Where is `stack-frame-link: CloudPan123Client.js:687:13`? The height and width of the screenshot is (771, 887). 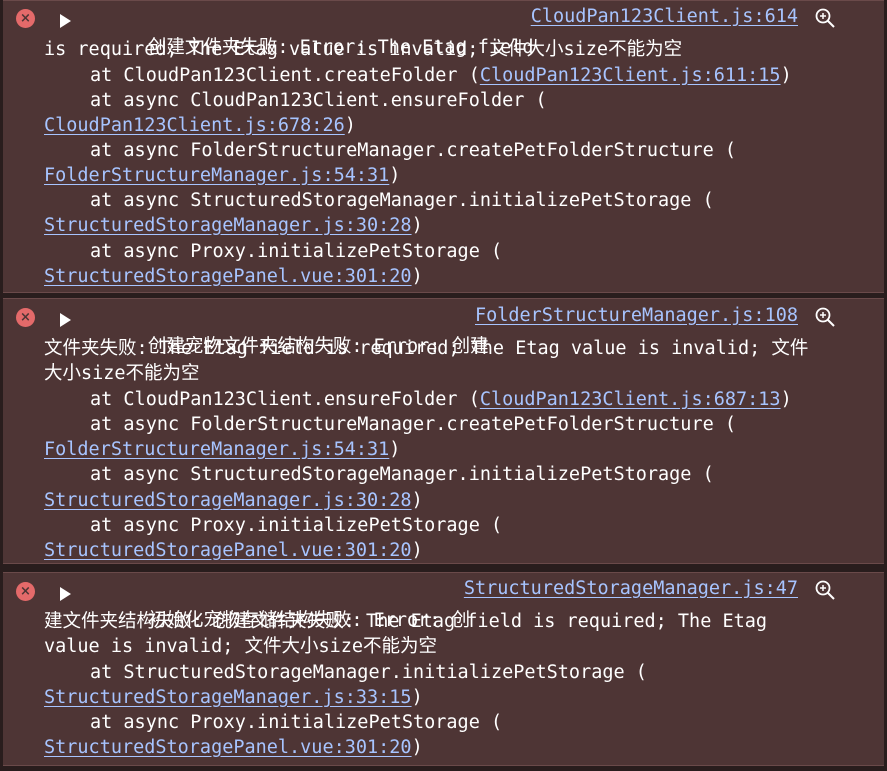 stack-frame-link: CloudPan123Client.js:687:13 is located at coordinates (630, 399).